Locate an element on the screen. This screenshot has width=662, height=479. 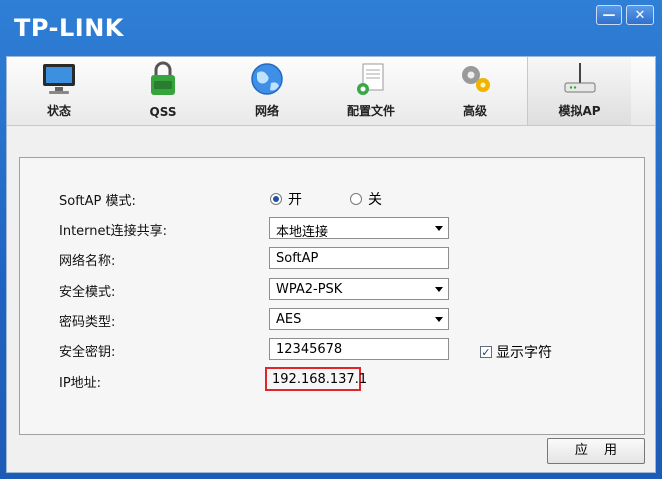
minimize-button: — is located at coordinates (609, 15).